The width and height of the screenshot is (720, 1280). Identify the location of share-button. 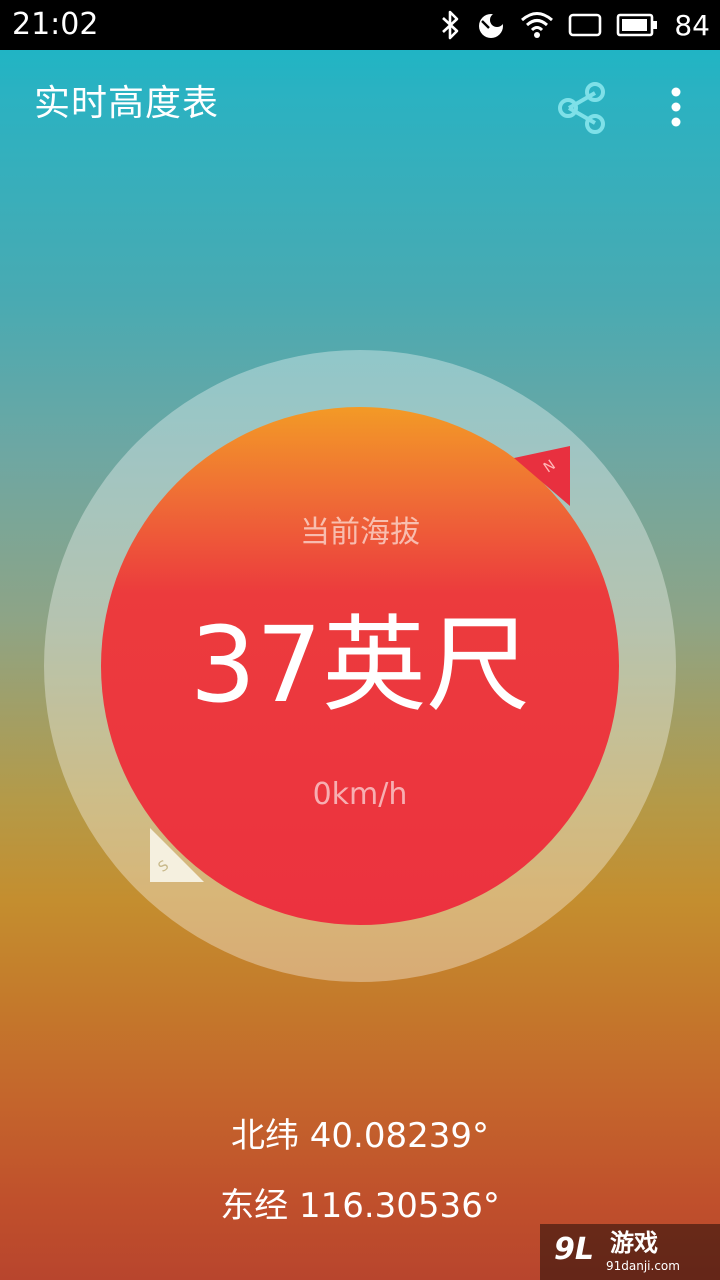
(582, 108).